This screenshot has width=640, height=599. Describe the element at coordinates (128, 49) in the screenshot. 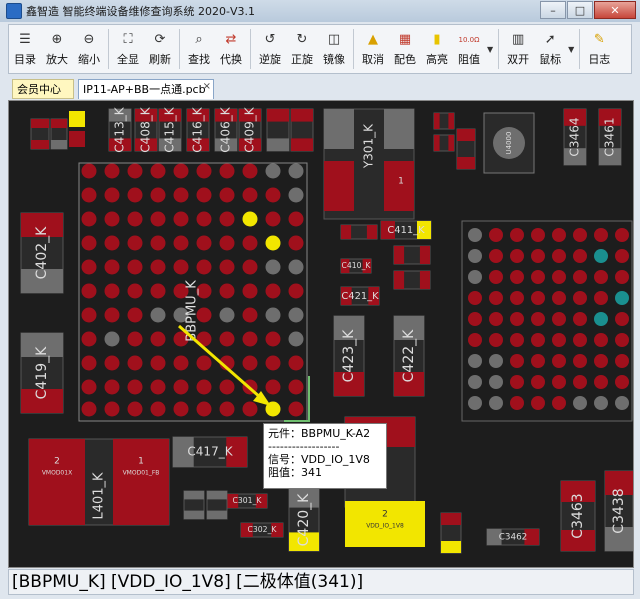

I see `fit-screen-button: ⛶ 全显` at that location.